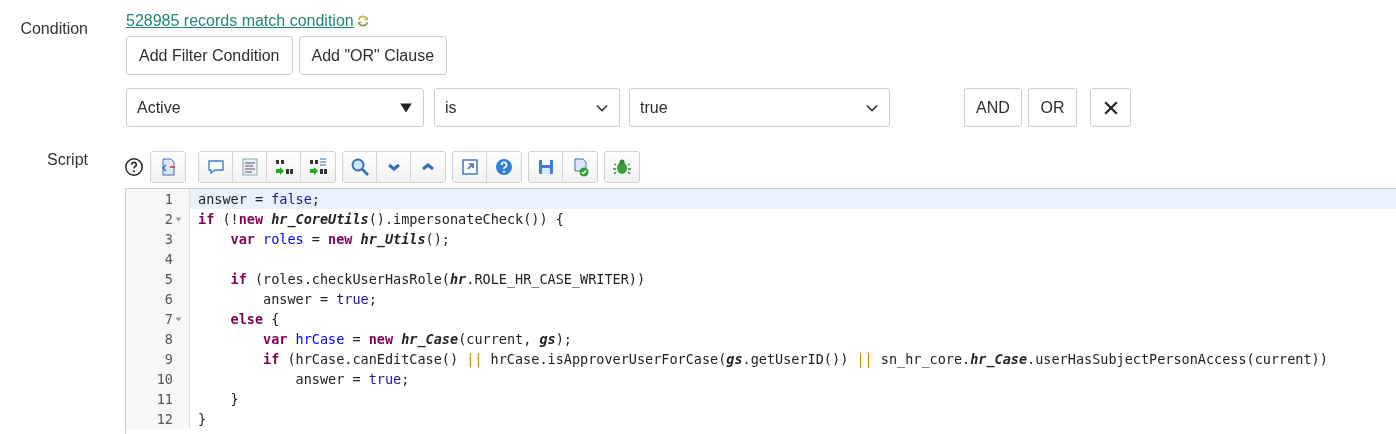 This screenshot has width=1396, height=434. What do you see at coordinates (240, 21) in the screenshot?
I see `match-count-link: 528985 records match condition` at bounding box center [240, 21].